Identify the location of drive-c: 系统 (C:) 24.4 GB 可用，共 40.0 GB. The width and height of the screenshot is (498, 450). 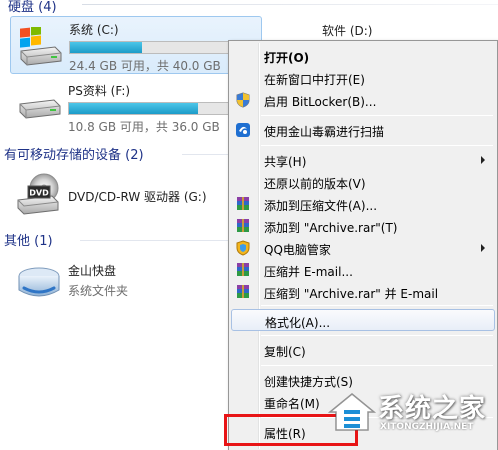
(136, 45).